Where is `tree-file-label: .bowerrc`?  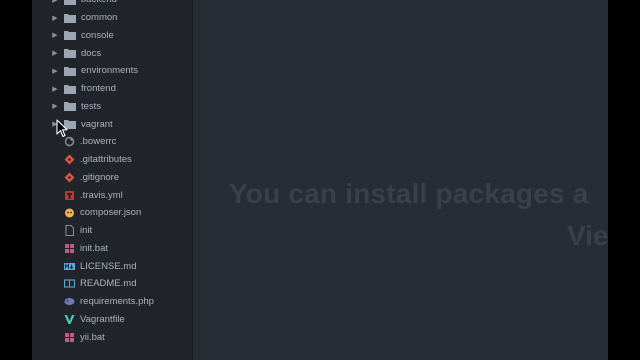 tree-file-label: .bowerrc is located at coordinates (98, 142).